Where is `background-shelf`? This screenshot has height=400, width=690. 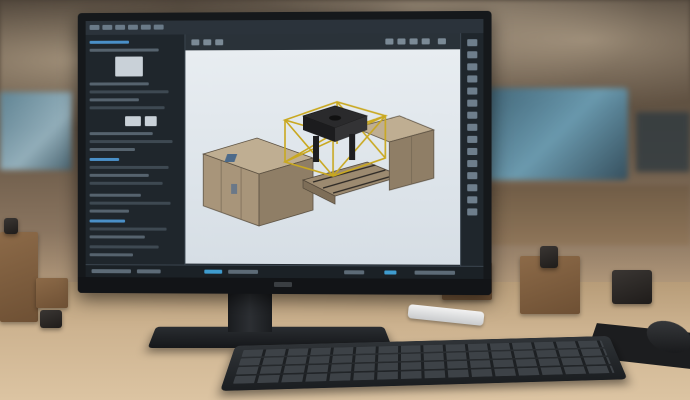
background-shelf is located at coordinates (580, 215).